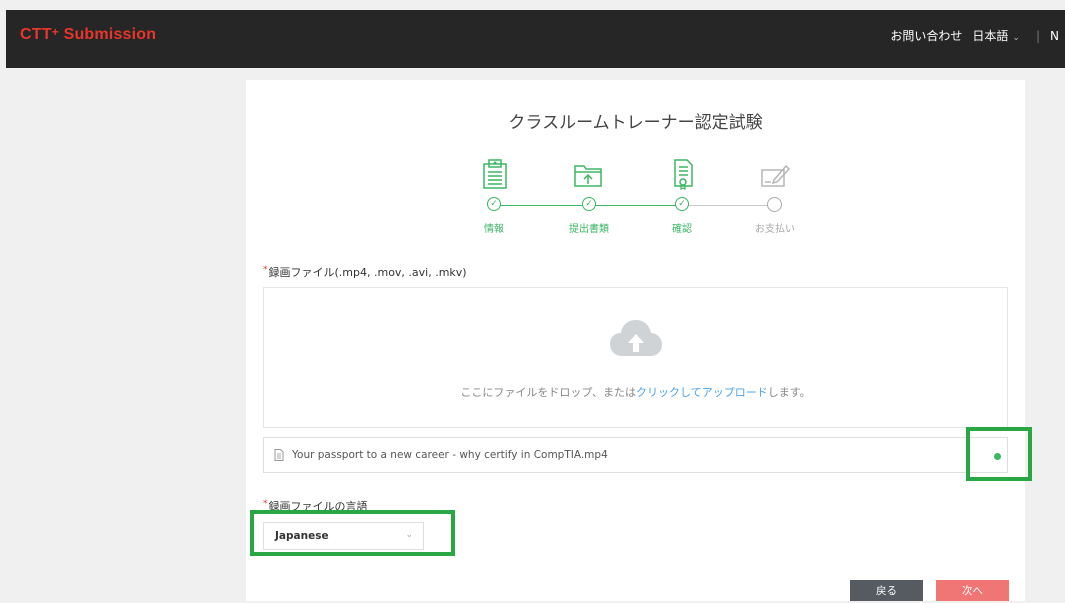 The height and width of the screenshot is (603, 1065). Describe the element at coordinates (548, 392) in the screenshot. I see `drop-text-before: ここにファイルをドロップ、または` at that location.